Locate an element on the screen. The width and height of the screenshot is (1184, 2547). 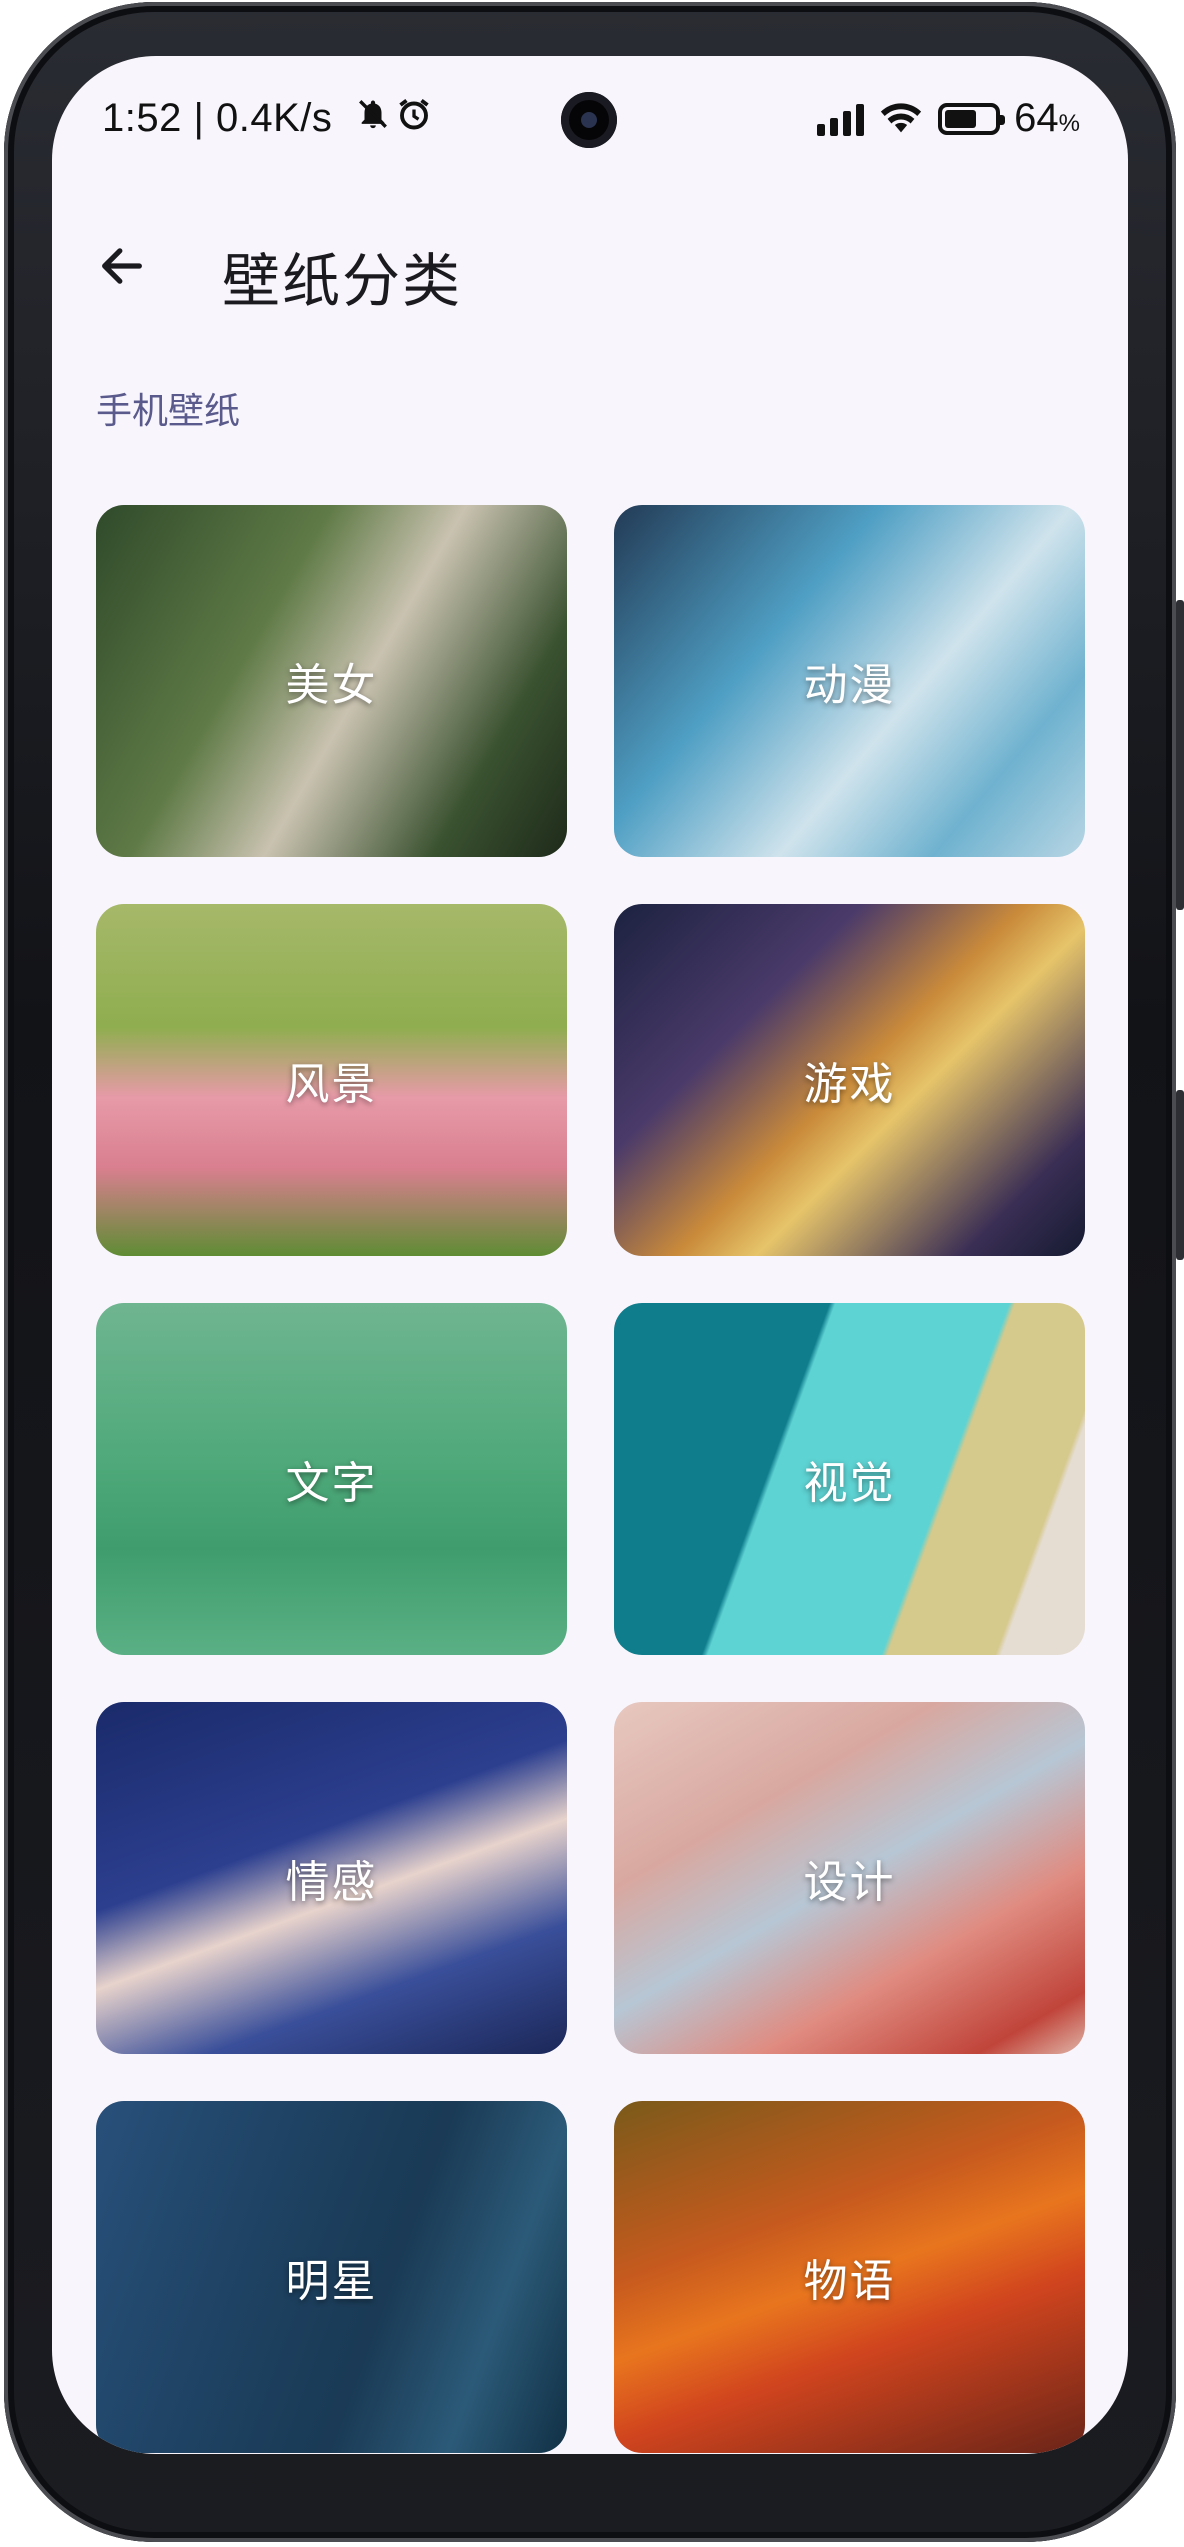
category-card: 明星 is located at coordinates (331, 2277).